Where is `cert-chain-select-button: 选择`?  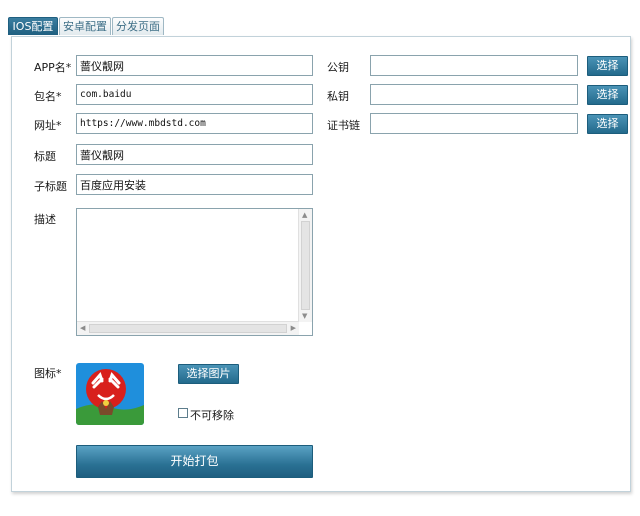
cert-chain-select-button: 选择 is located at coordinates (607, 124).